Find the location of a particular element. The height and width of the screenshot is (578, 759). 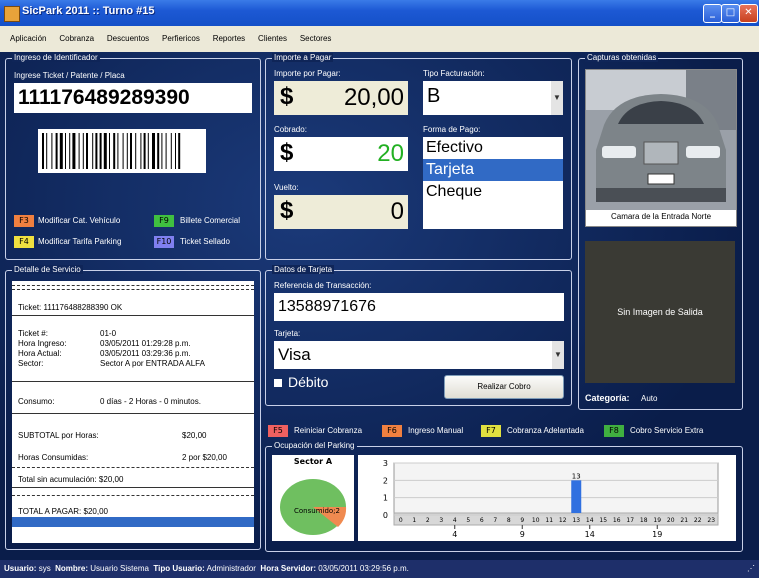

menu-reportes: Reportes is located at coordinates (229, 38).